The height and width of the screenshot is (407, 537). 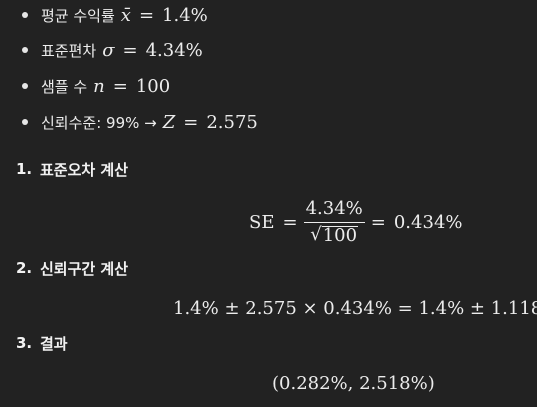 I want to click on section-heading-confidence-interval: 2. 신뢰구간 계산, so click(x=72, y=268).